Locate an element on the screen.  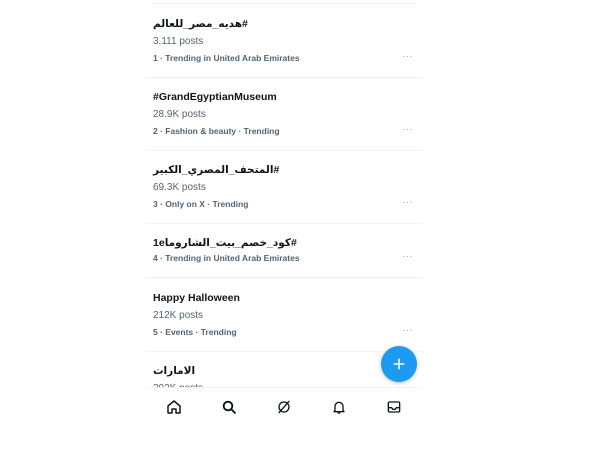
trend-title: الامارات is located at coordinates (174, 371).